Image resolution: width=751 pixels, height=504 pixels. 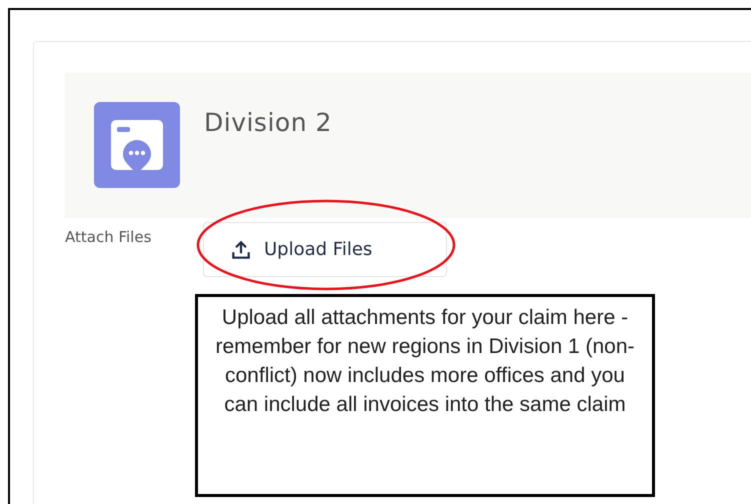 What do you see at coordinates (137, 145) in the screenshot?
I see `chat-window-icon` at bounding box center [137, 145].